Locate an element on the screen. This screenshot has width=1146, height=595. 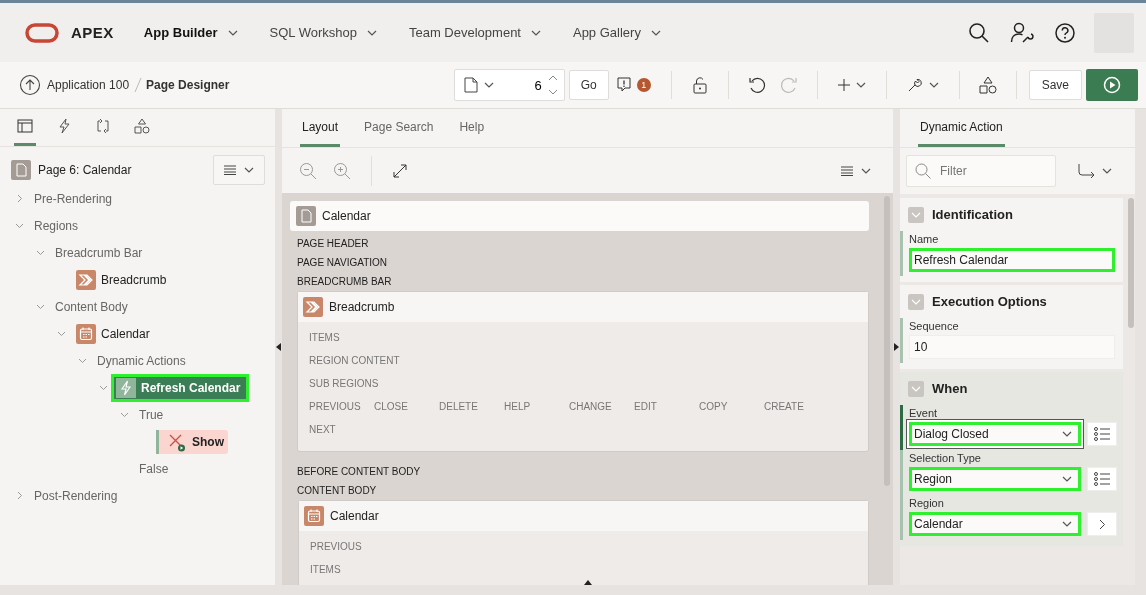
select-field: Dialog Closed is located at coordinates (995, 434).